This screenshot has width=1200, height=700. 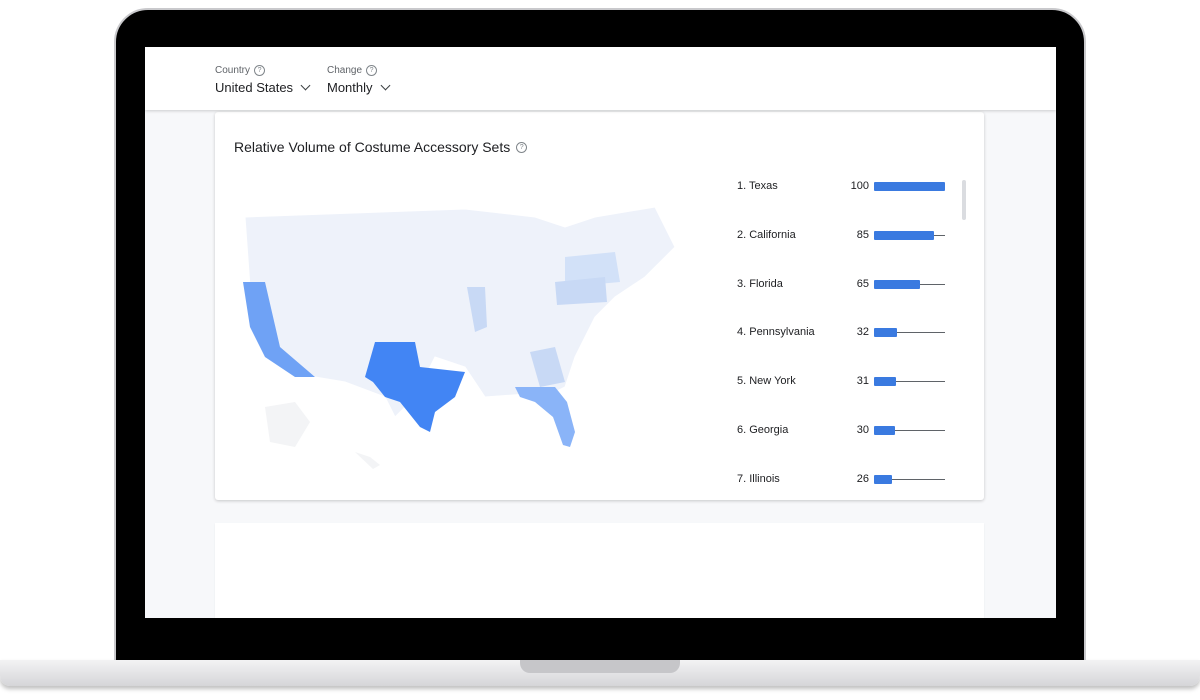 I want to click on ranking-value: 32, so click(x=862, y=332).